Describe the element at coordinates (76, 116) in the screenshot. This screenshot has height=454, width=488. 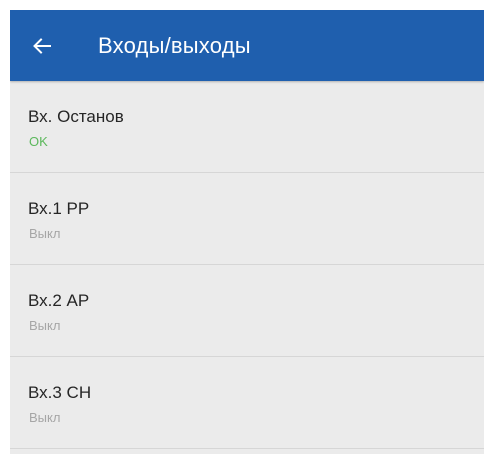
I see `list-item-label: Вх. Останов` at that location.